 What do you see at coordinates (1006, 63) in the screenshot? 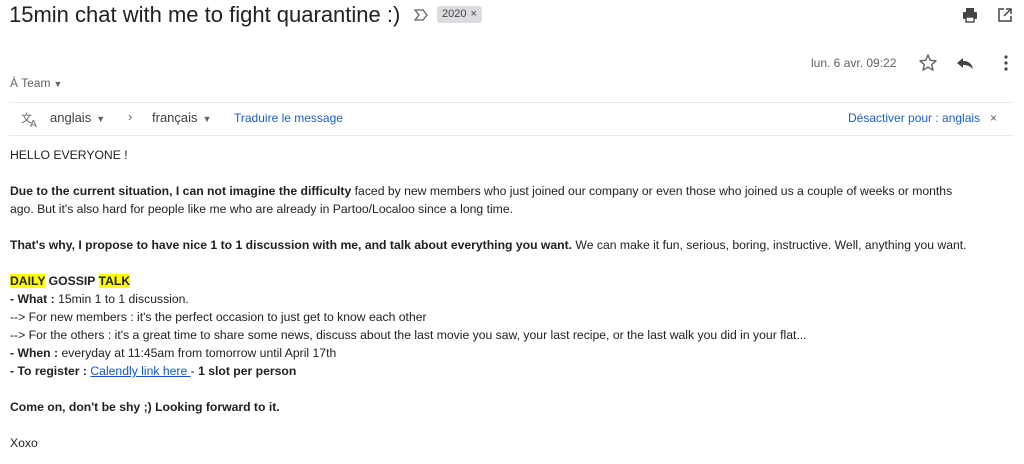
I see `more-vertical-icon` at bounding box center [1006, 63].